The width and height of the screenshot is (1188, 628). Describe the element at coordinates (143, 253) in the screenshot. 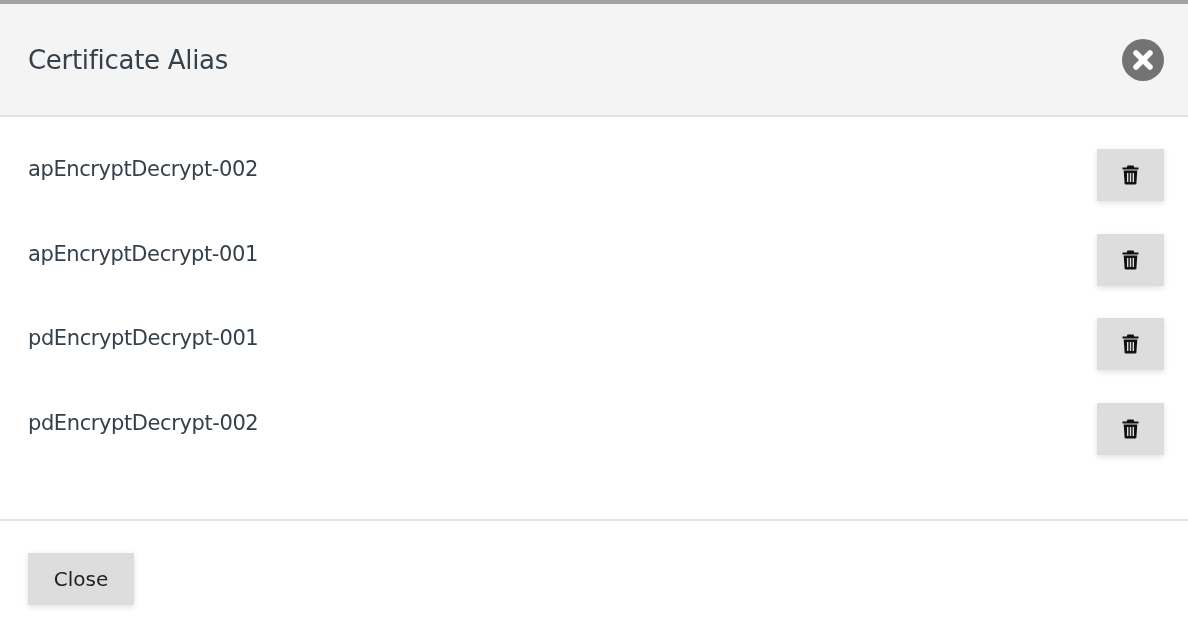

I see `alias-name: apEncryptDecrypt-001` at that location.